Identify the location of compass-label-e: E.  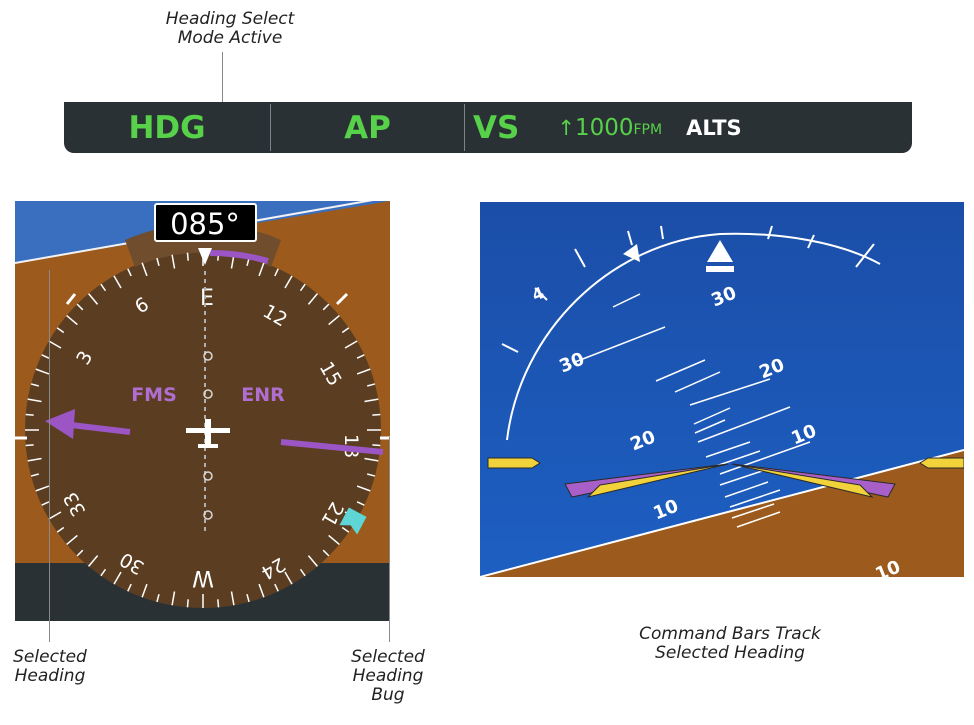
(207, 298).